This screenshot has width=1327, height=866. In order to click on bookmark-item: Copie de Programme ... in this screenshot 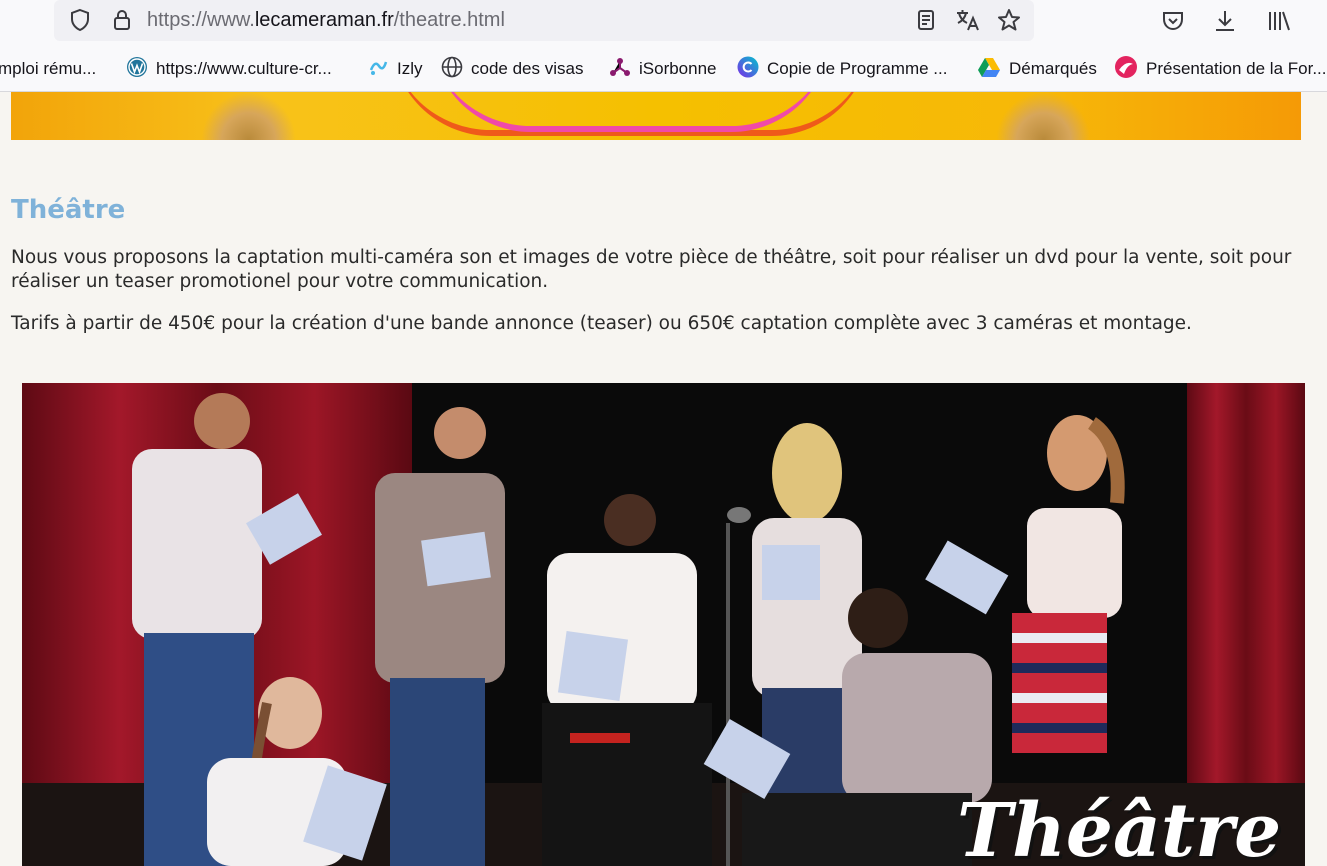, I will do `click(842, 69)`.